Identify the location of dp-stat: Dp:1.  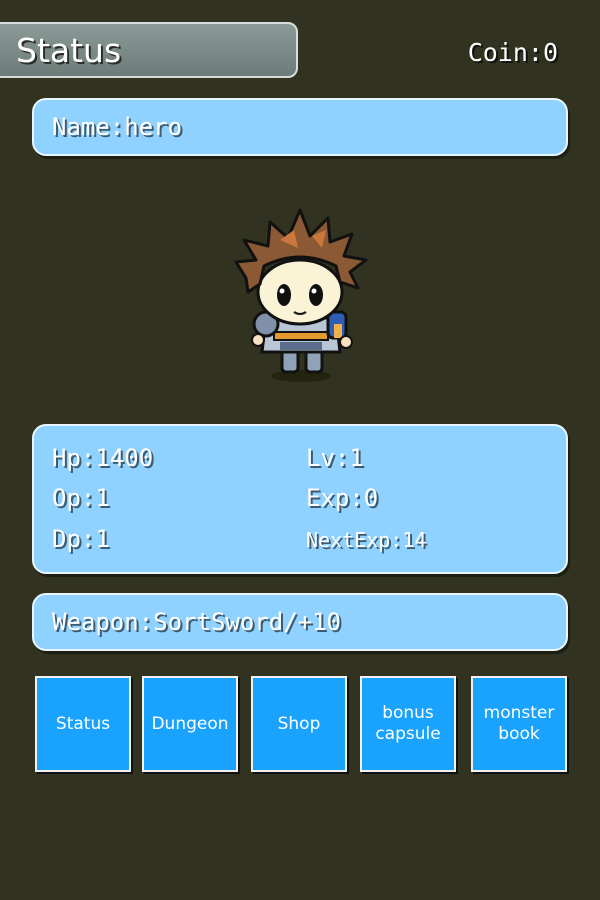
(81, 539).